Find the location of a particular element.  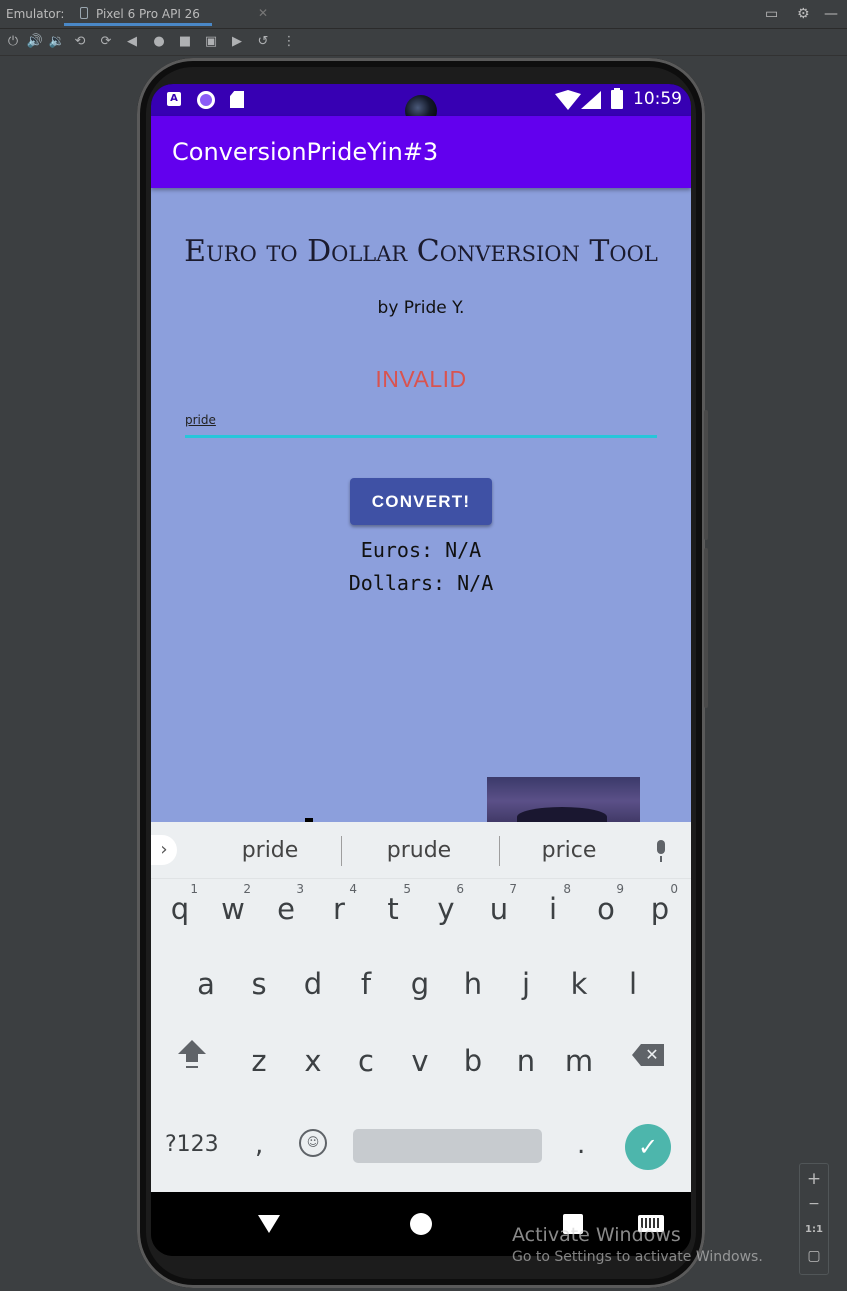

key-m: m is located at coordinates (579, 1062).